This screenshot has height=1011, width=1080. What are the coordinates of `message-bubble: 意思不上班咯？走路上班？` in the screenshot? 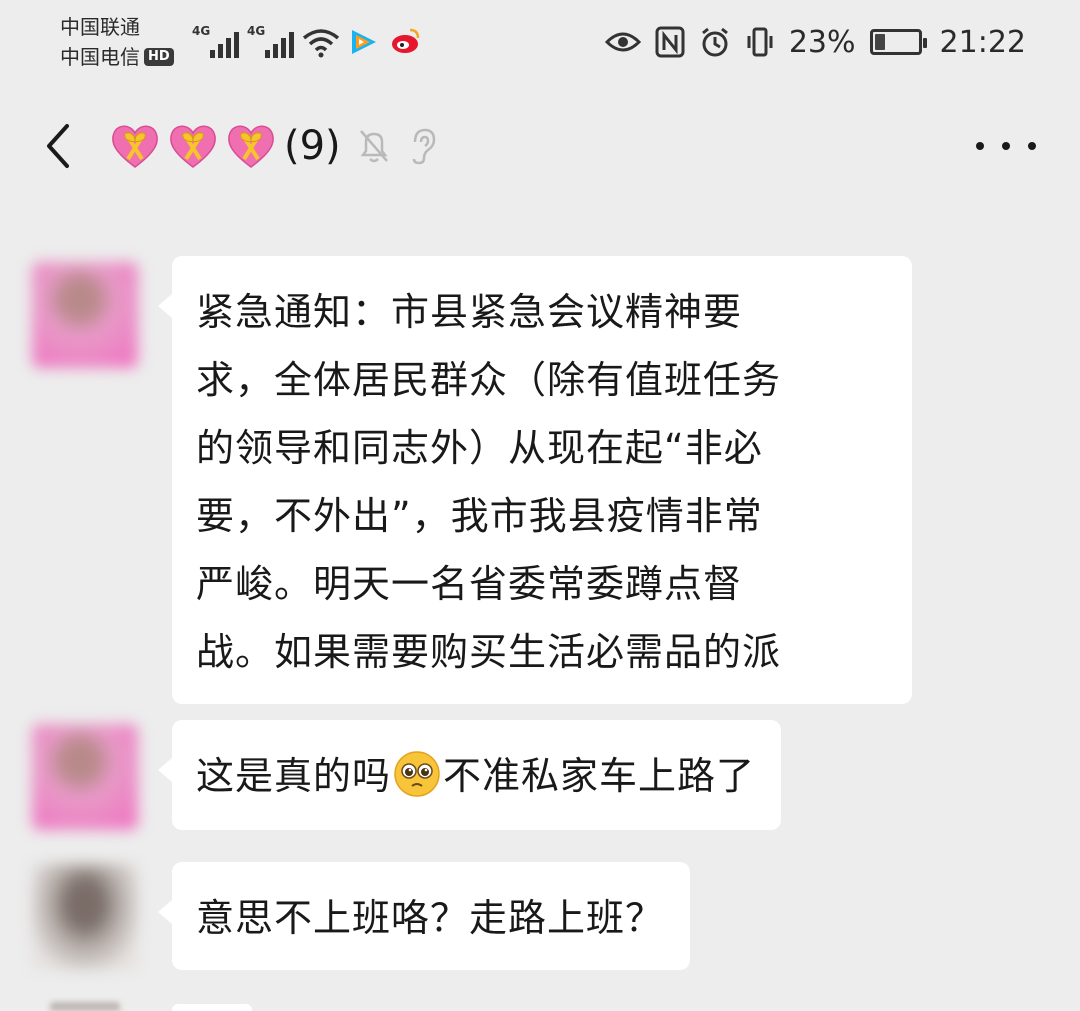 It's located at (424, 916).